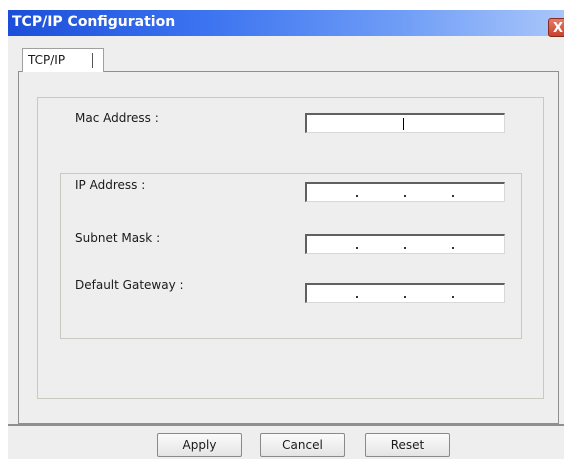  I want to click on text-cursor, so click(403, 124).